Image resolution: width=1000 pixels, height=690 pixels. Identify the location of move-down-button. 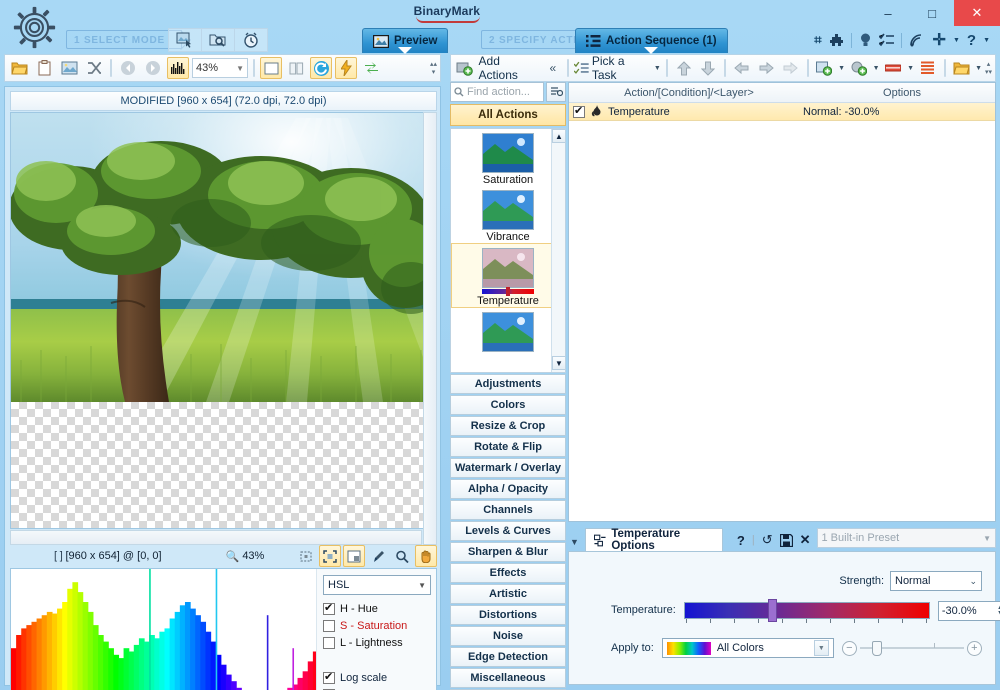
(708, 68).